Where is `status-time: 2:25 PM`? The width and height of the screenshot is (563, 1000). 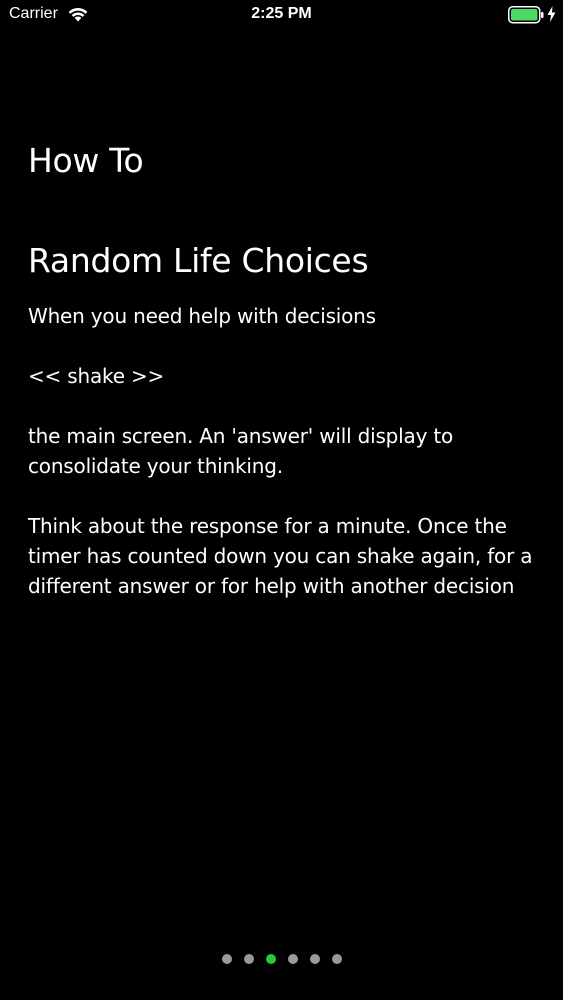
status-time: 2:25 PM is located at coordinates (281, 13).